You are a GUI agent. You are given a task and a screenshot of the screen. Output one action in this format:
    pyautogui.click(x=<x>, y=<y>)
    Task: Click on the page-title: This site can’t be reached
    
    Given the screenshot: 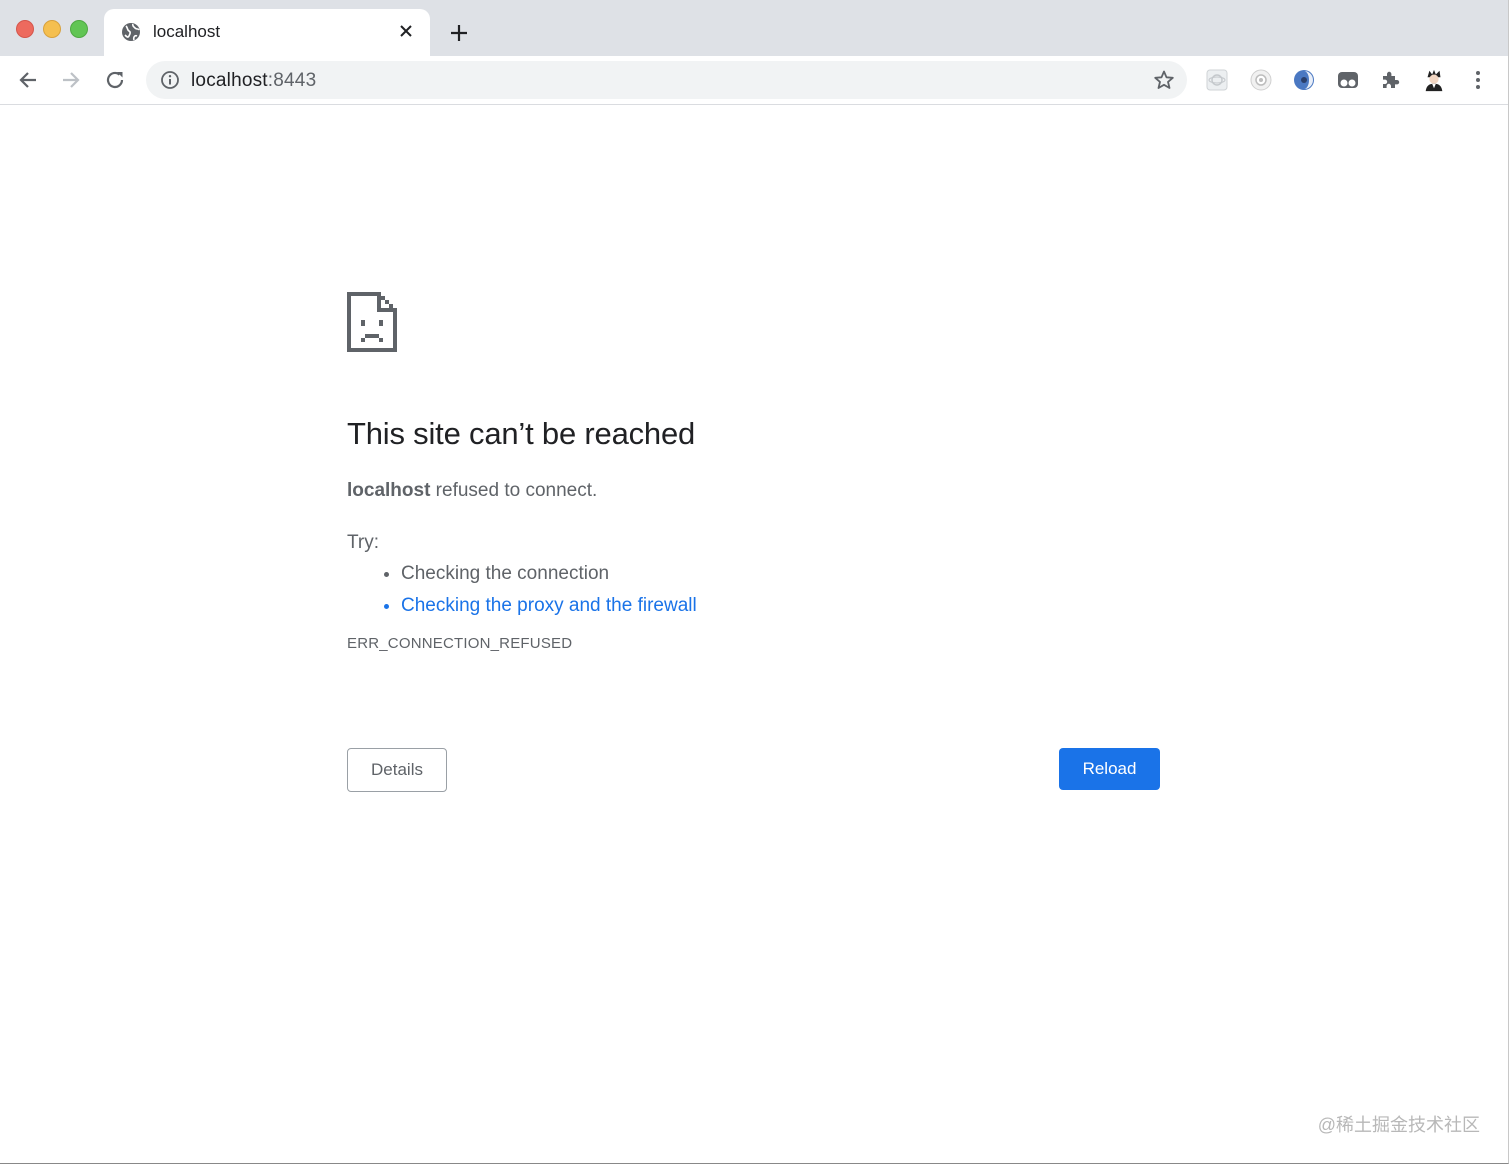 What is the action you would take?
    pyautogui.click(x=521, y=433)
    